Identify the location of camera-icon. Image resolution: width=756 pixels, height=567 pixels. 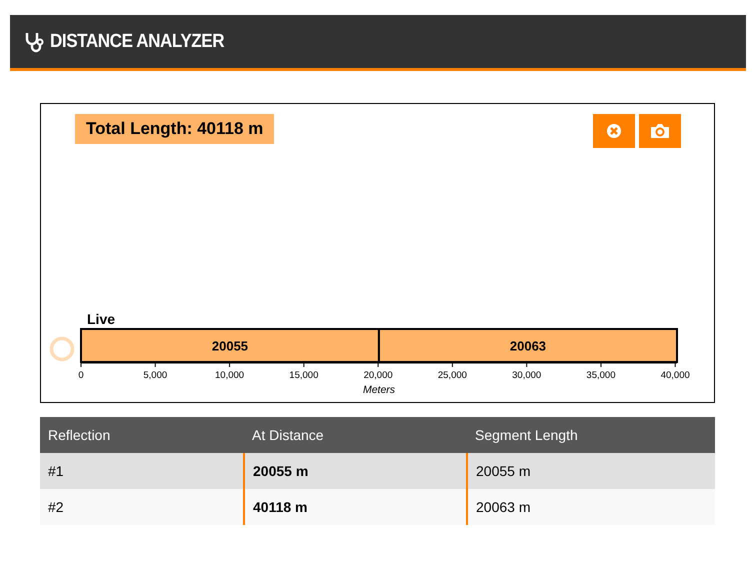
(660, 131).